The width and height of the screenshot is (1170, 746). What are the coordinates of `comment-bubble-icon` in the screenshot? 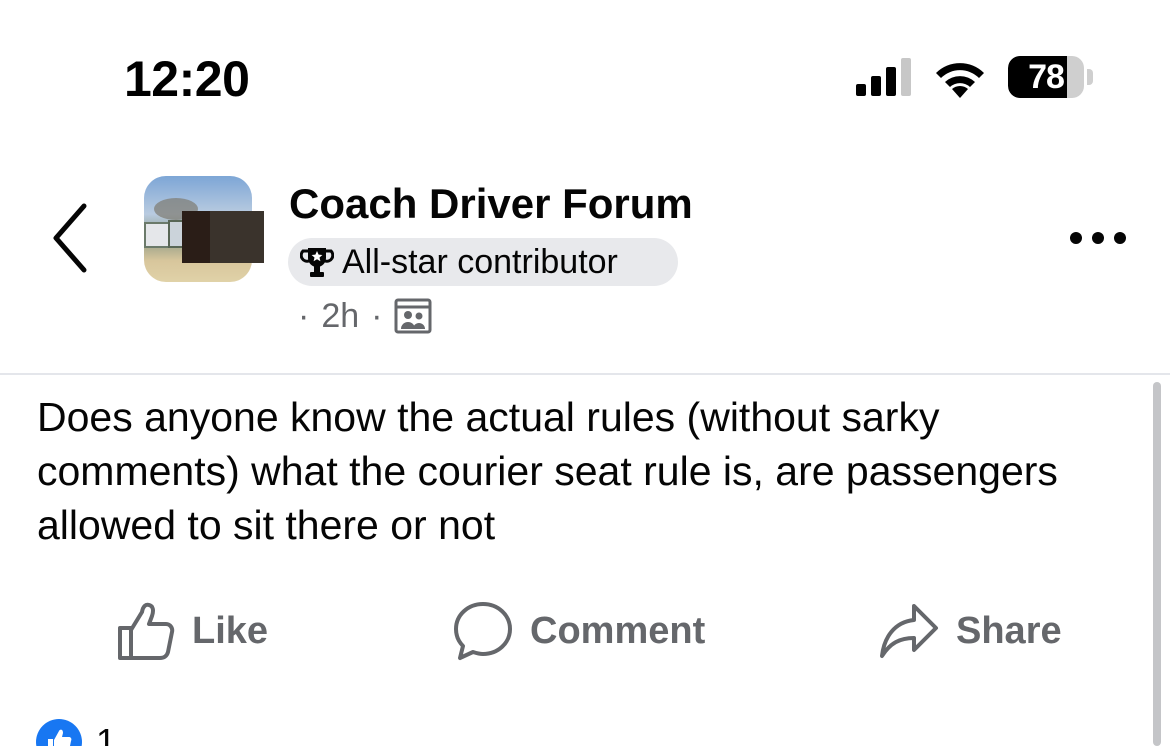 It's located at (483, 631).